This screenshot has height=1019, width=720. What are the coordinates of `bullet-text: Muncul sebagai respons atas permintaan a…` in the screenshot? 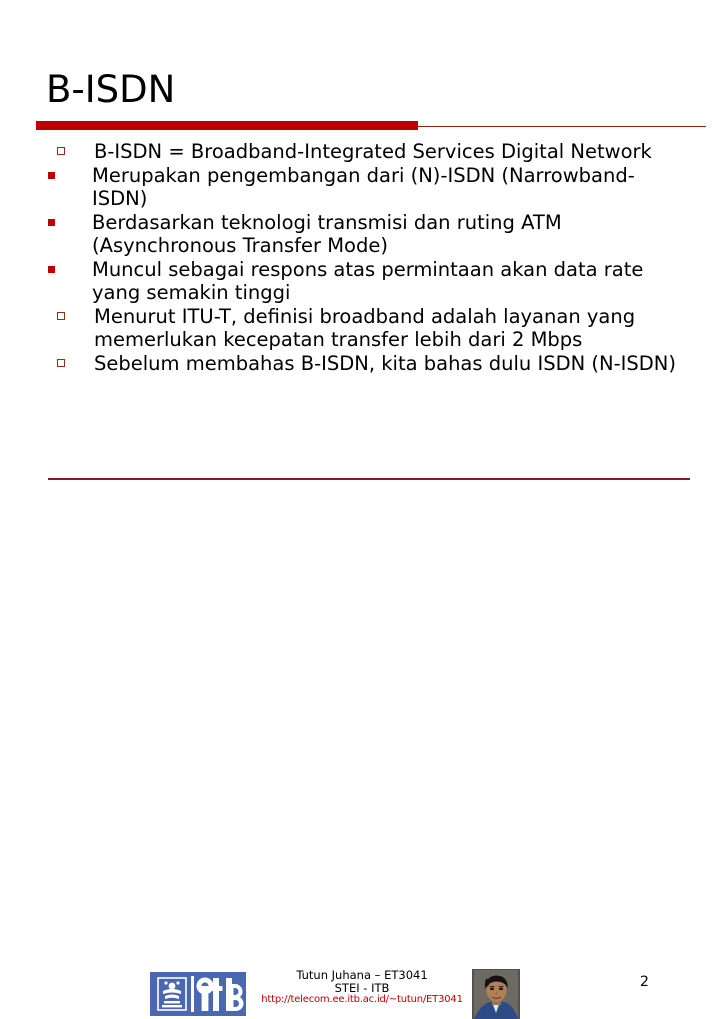 It's located at (368, 281).